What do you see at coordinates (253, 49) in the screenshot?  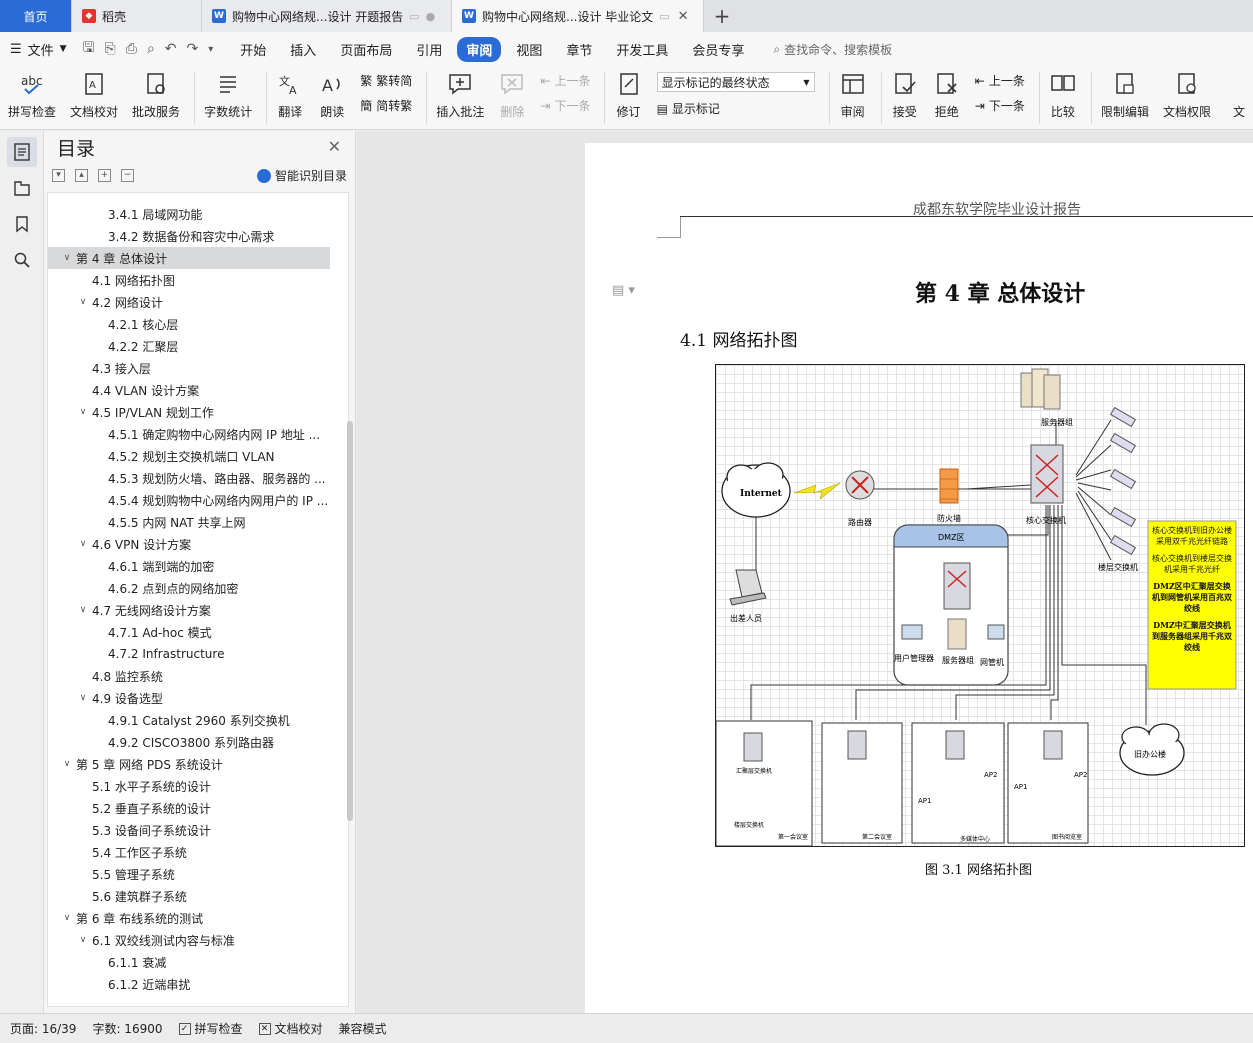 I see `menu-start: 开始` at bounding box center [253, 49].